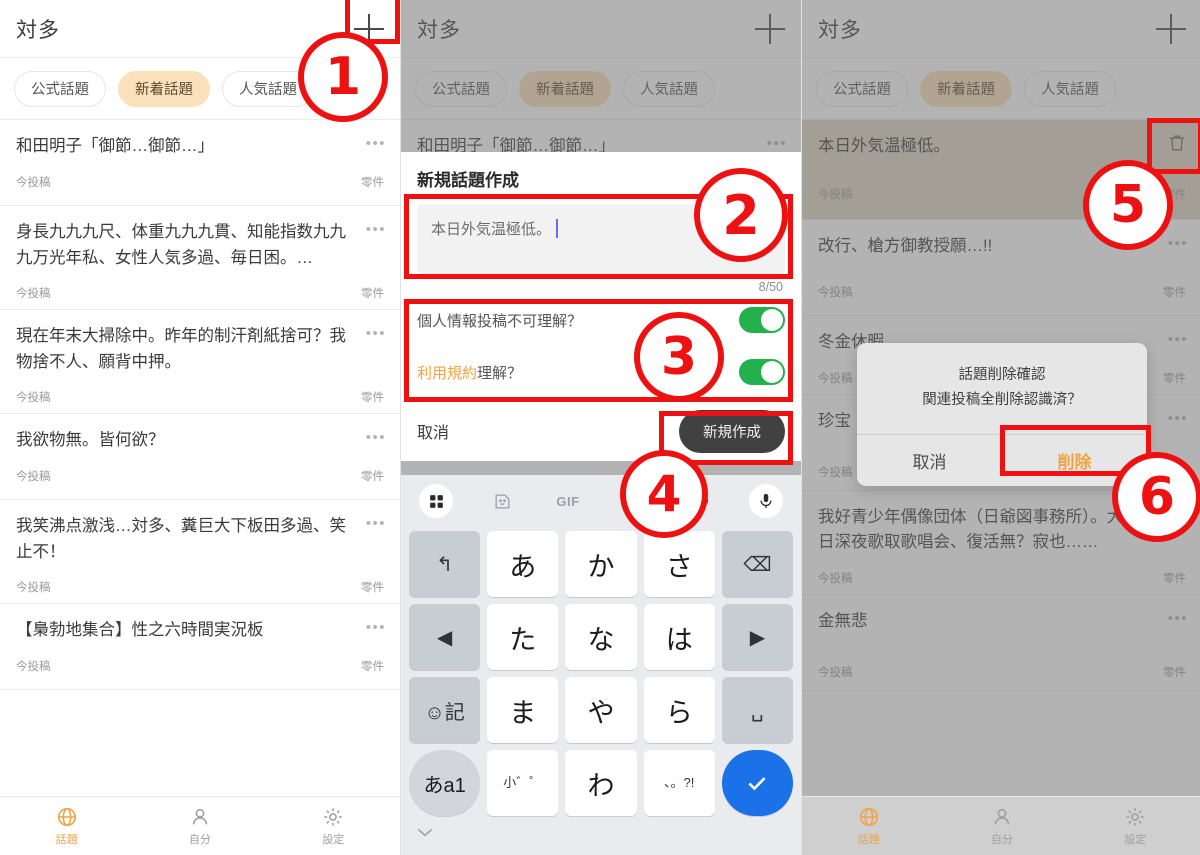 The width and height of the screenshot is (1200, 855). What do you see at coordinates (164, 88) in the screenshot?
I see `tab-new: 新着話題` at bounding box center [164, 88].